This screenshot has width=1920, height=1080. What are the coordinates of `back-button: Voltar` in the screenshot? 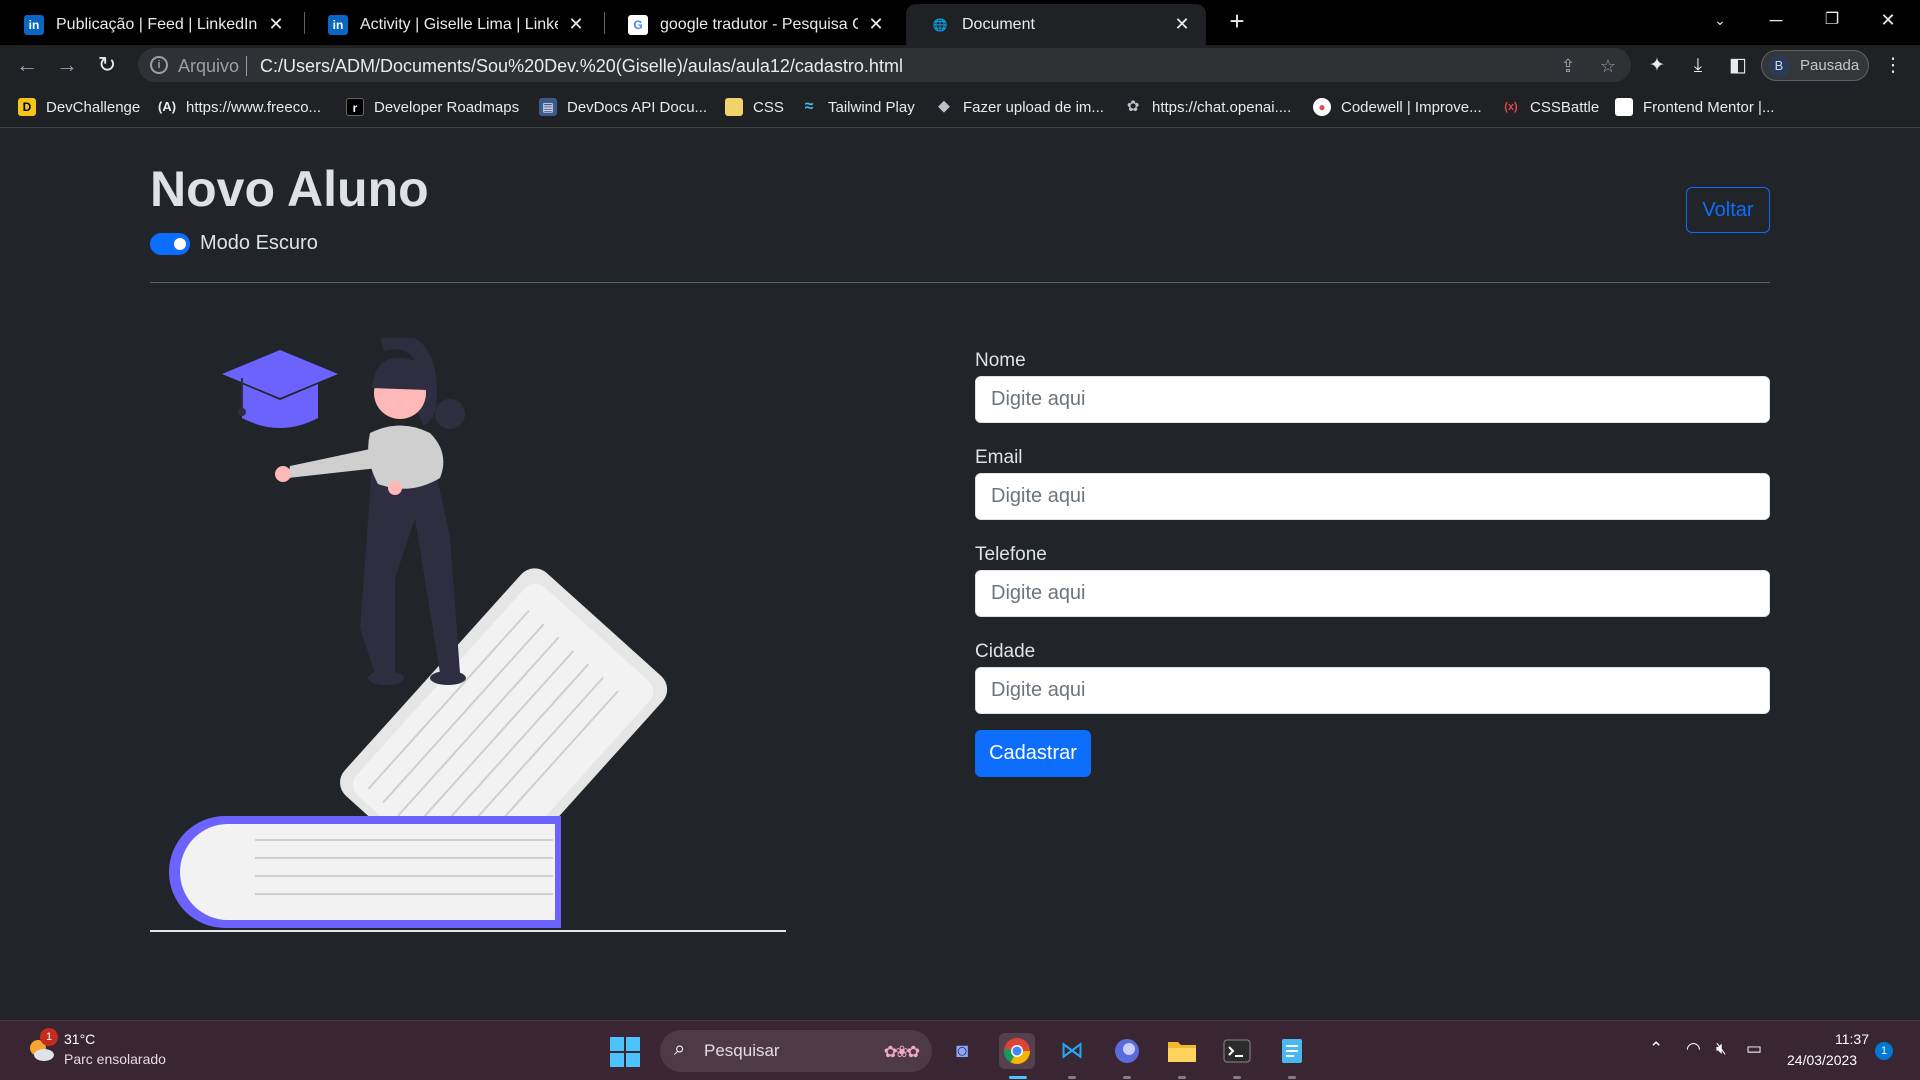 It's located at (1728, 210).